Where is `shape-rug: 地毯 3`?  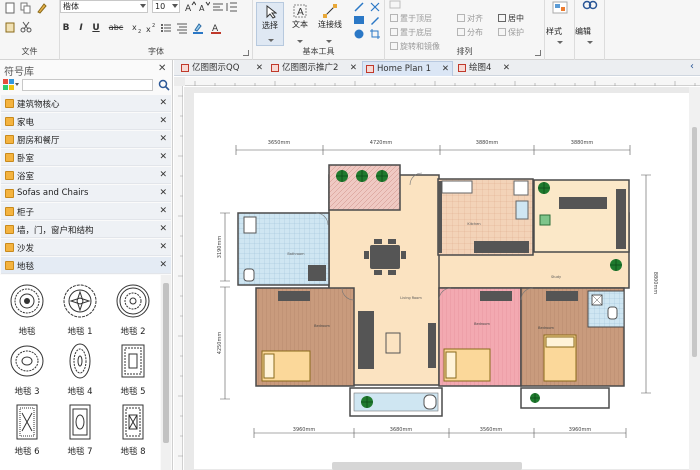 shape-rug: 地毯 3 is located at coordinates (27, 367).